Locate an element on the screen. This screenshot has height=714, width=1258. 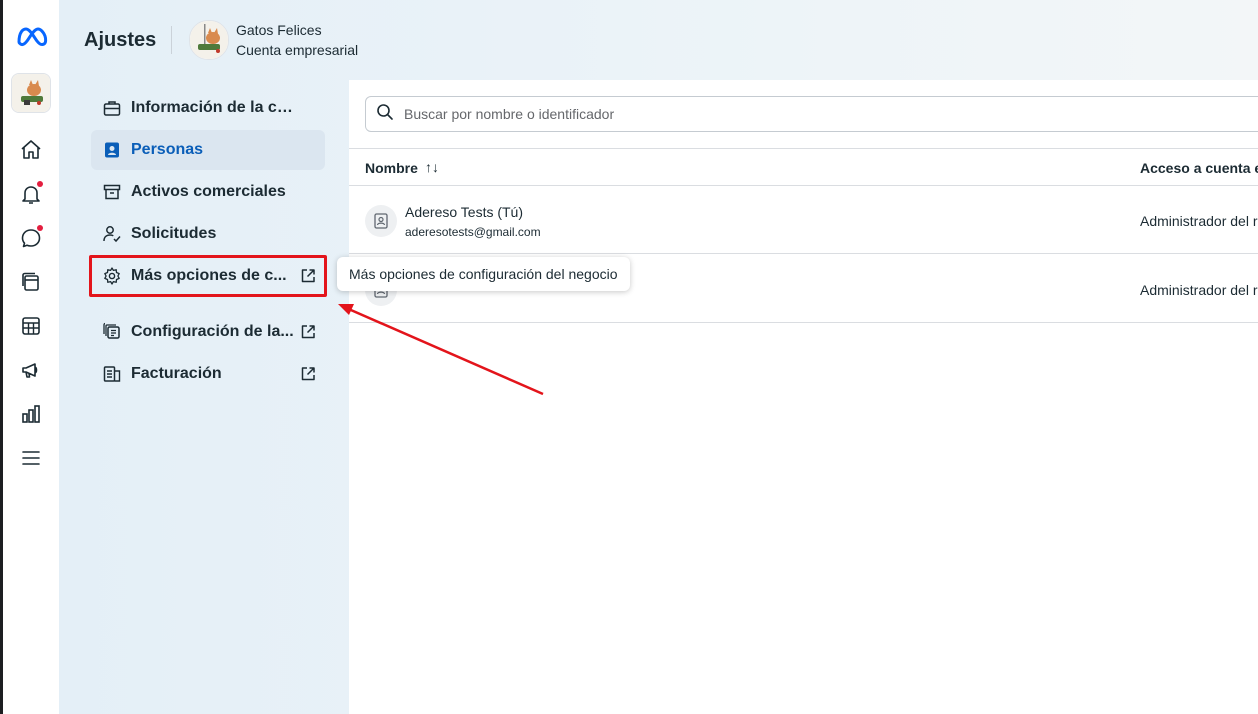
home-icon is located at coordinates (31, 150).